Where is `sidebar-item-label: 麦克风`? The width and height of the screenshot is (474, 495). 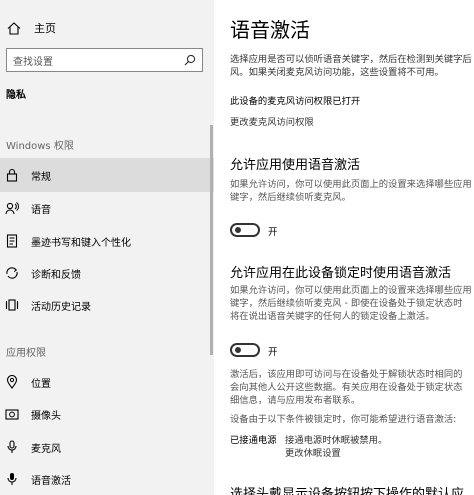 sidebar-item-label: 麦克风 is located at coordinates (46, 449).